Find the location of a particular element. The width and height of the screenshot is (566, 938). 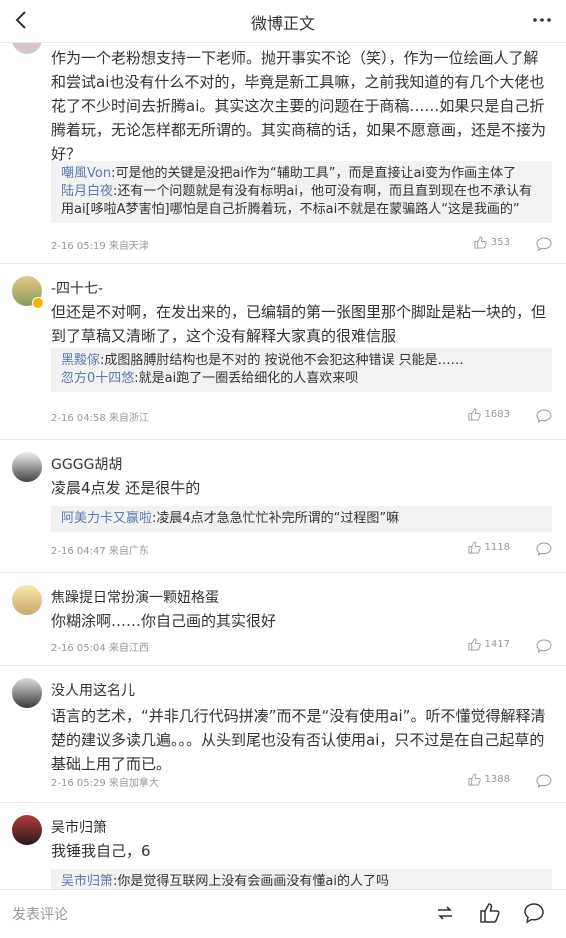

comment-username: 吴市归箫 is located at coordinates (79, 827).